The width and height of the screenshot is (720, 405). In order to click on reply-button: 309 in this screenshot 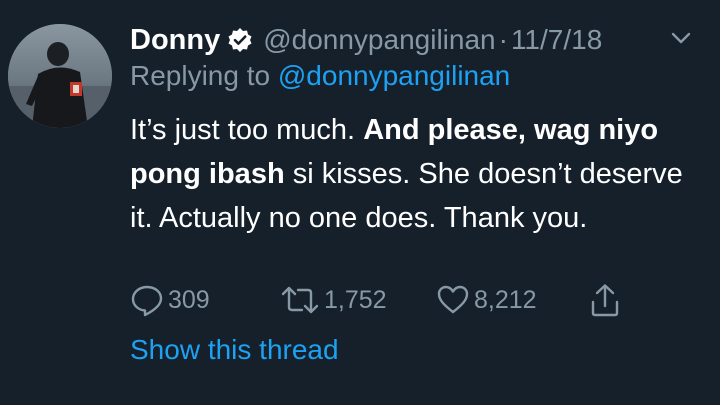, I will do `click(170, 300)`.